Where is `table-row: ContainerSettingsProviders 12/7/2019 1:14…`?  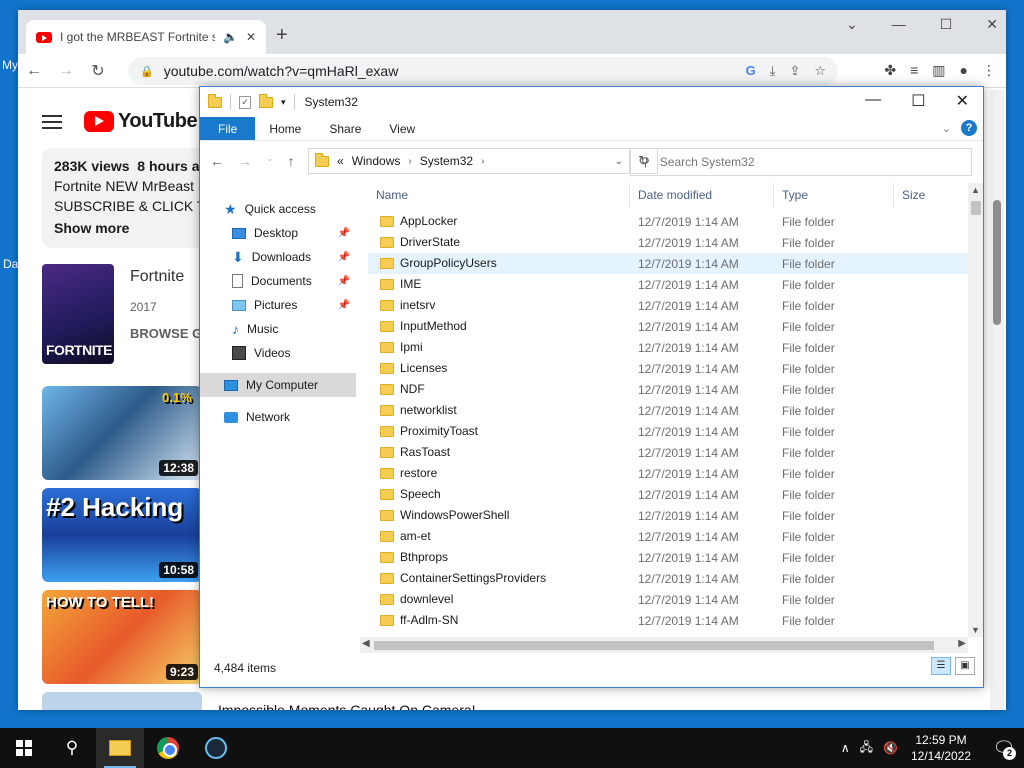 table-row: ContainerSettingsProviders 12/7/2019 1:14… is located at coordinates (668, 578).